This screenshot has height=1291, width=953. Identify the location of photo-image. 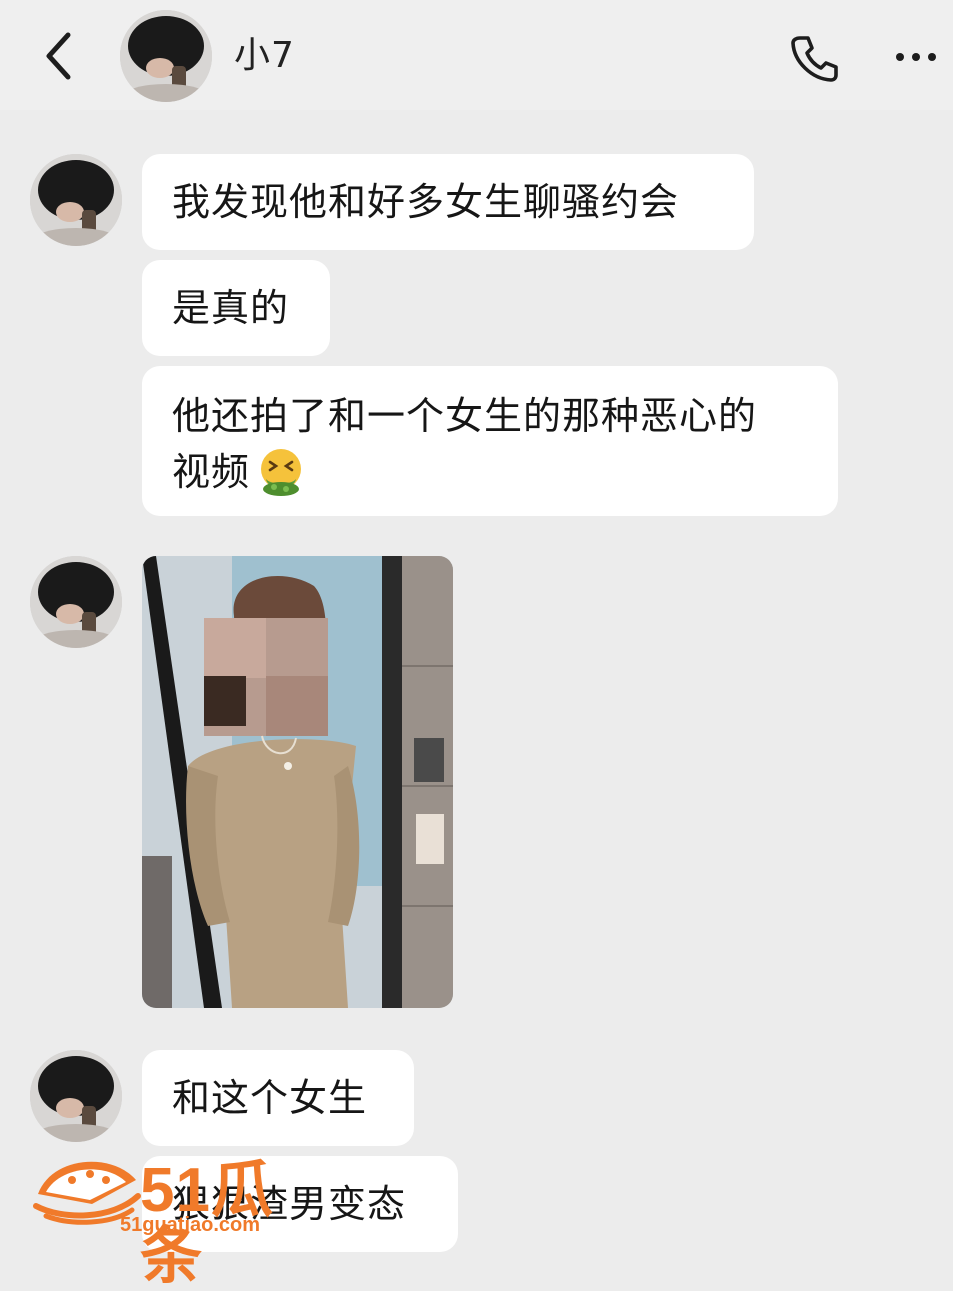
(297, 782).